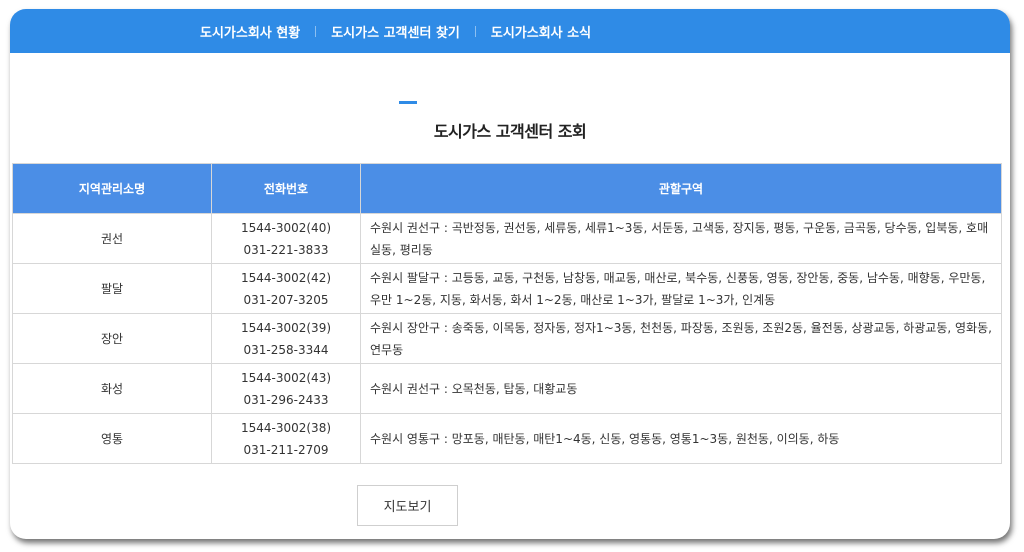 This screenshot has height=552, width=1024. Describe the element at coordinates (541, 31) in the screenshot. I see `nav-gas-company-news: 도시가스회사 소식` at that location.